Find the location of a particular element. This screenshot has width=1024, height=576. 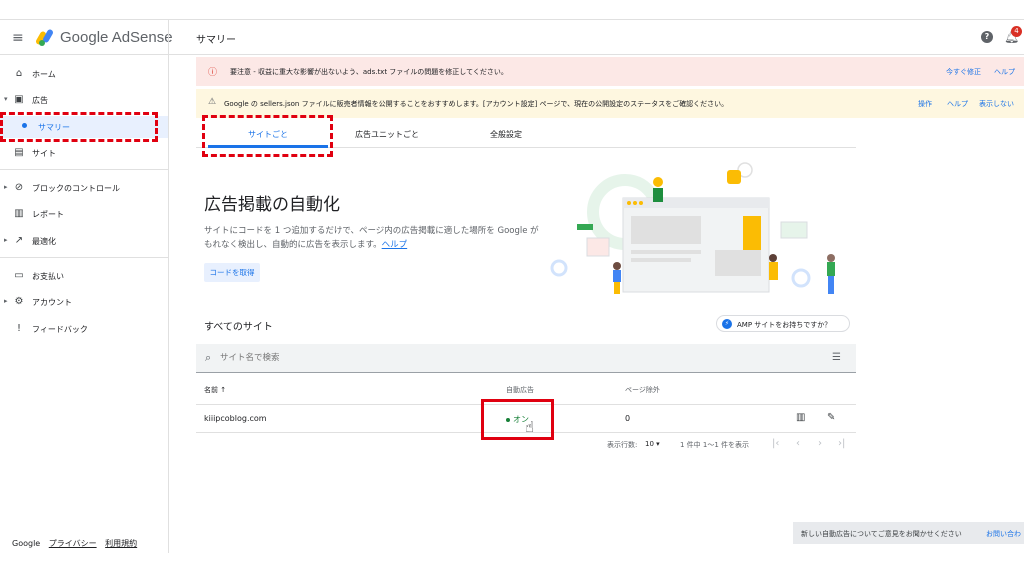

sidebar-item-sites: ▤ サイト is located at coordinates (84, 153).